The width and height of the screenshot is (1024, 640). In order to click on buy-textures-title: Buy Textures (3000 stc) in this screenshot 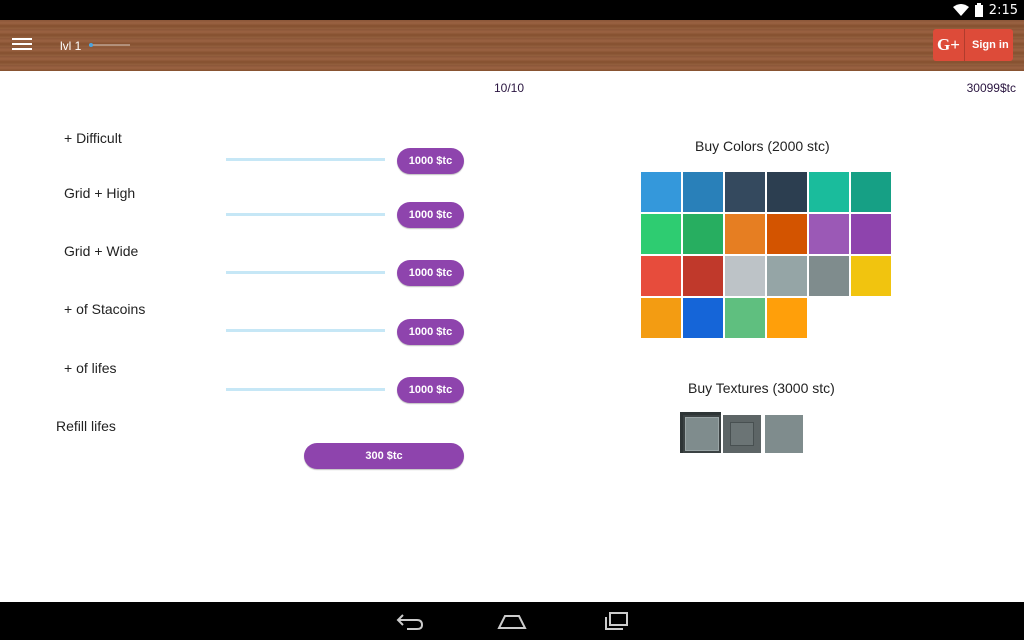, I will do `click(761, 388)`.